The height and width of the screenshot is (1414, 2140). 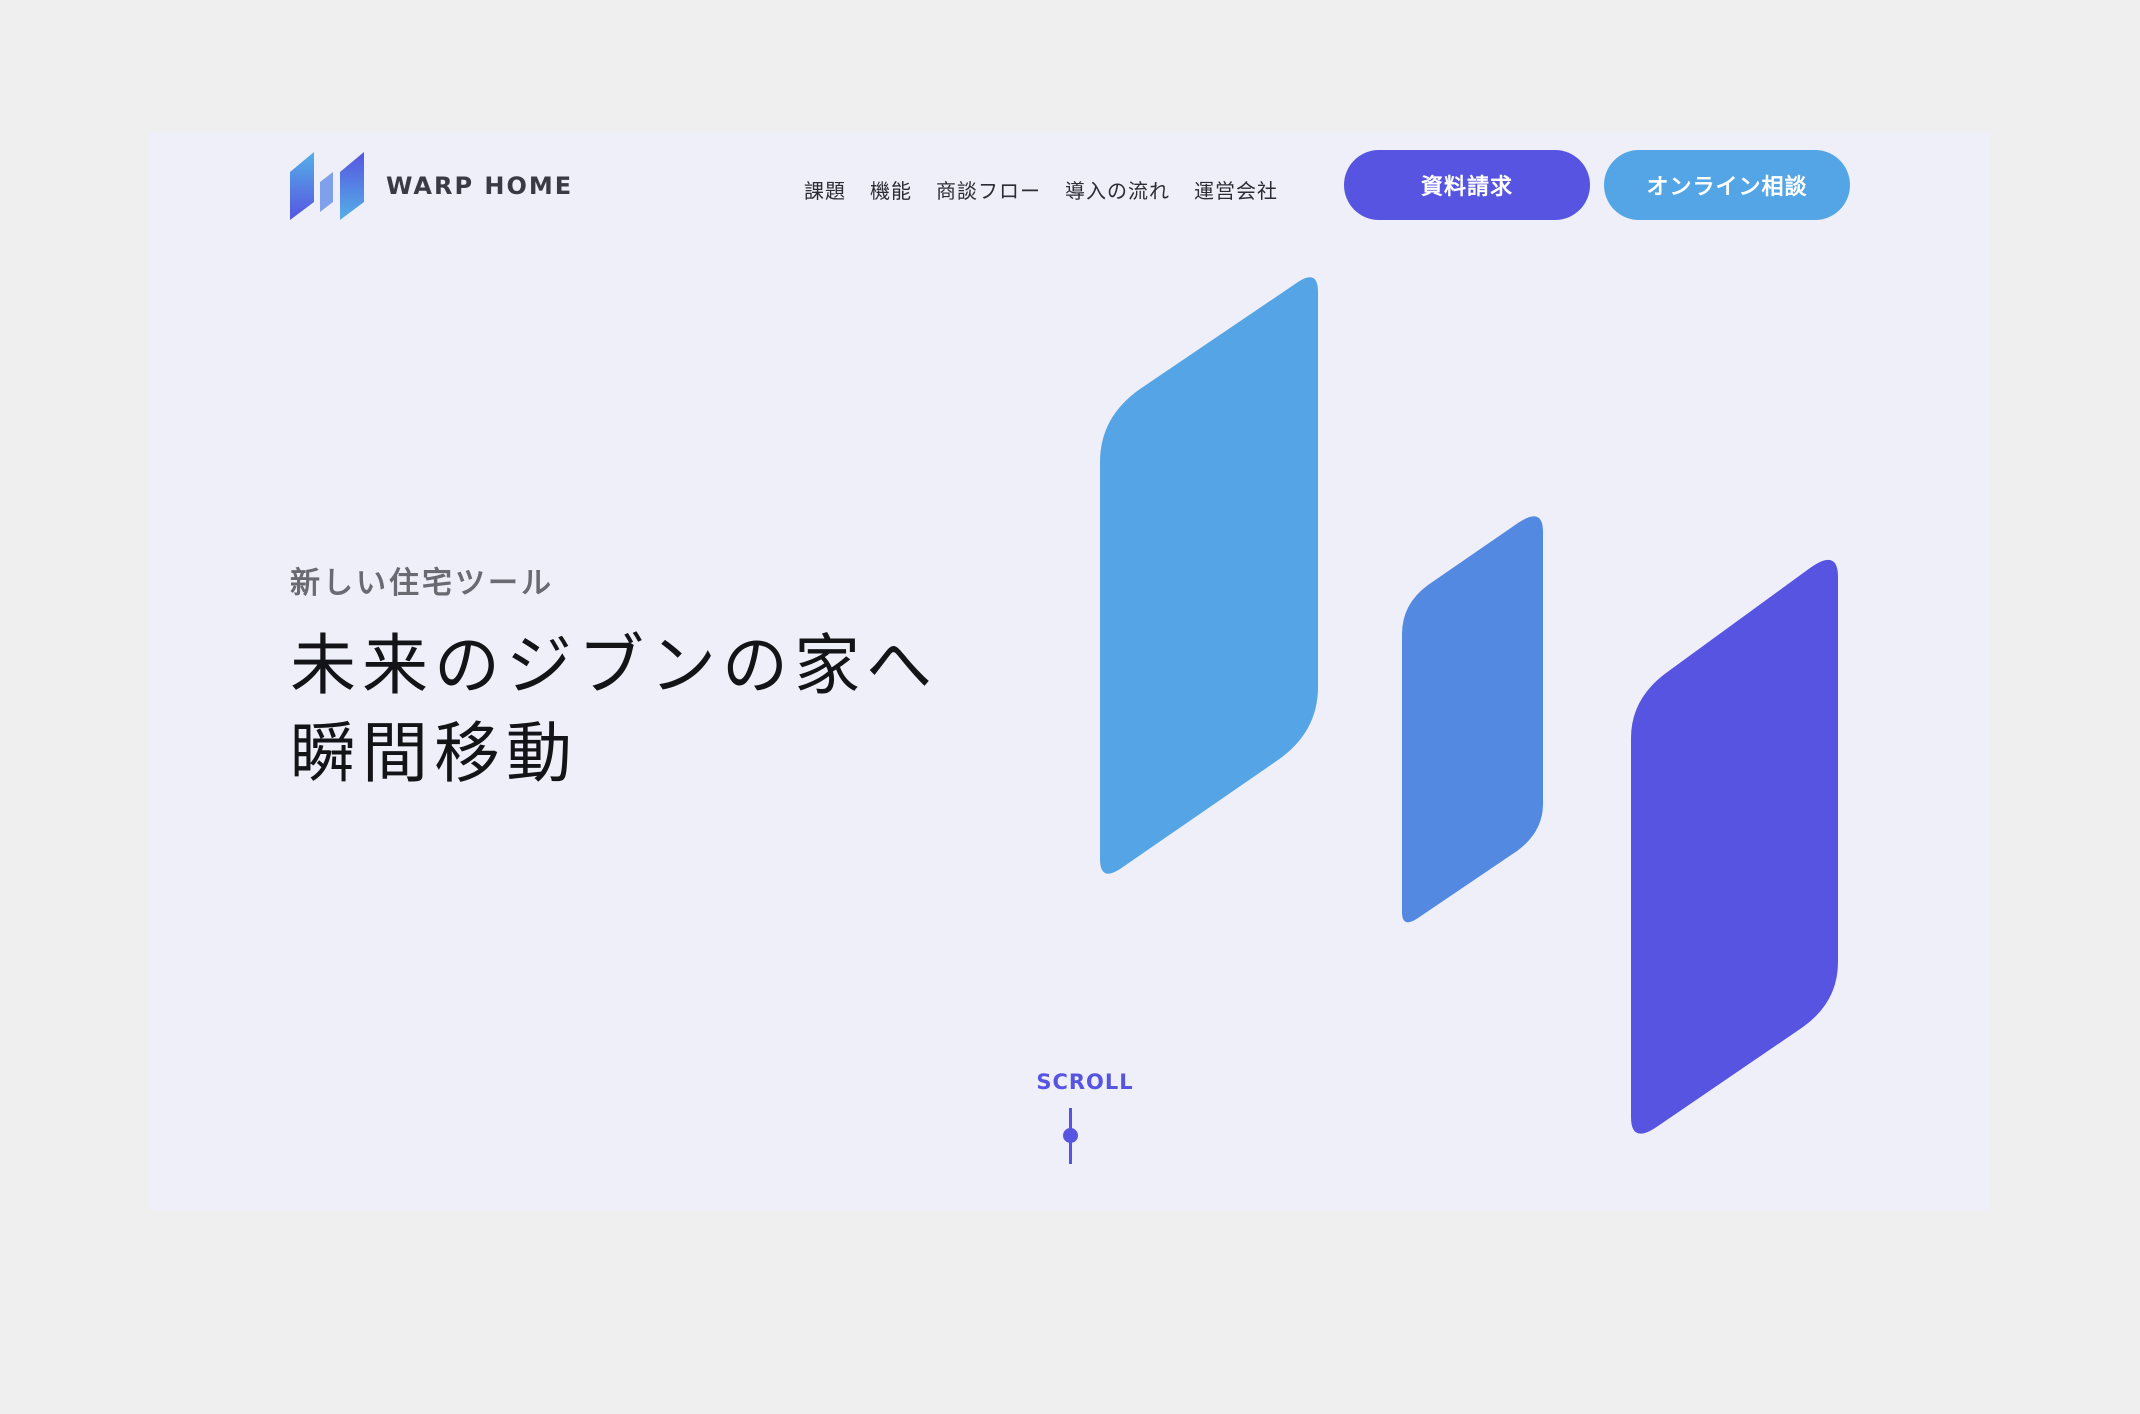 What do you see at coordinates (1070, 1135) in the screenshot?
I see `scroll-indicator-dot` at bounding box center [1070, 1135].